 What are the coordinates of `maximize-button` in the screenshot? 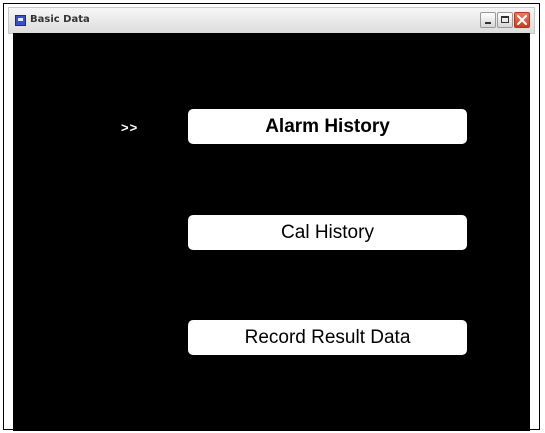 It's located at (505, 20).